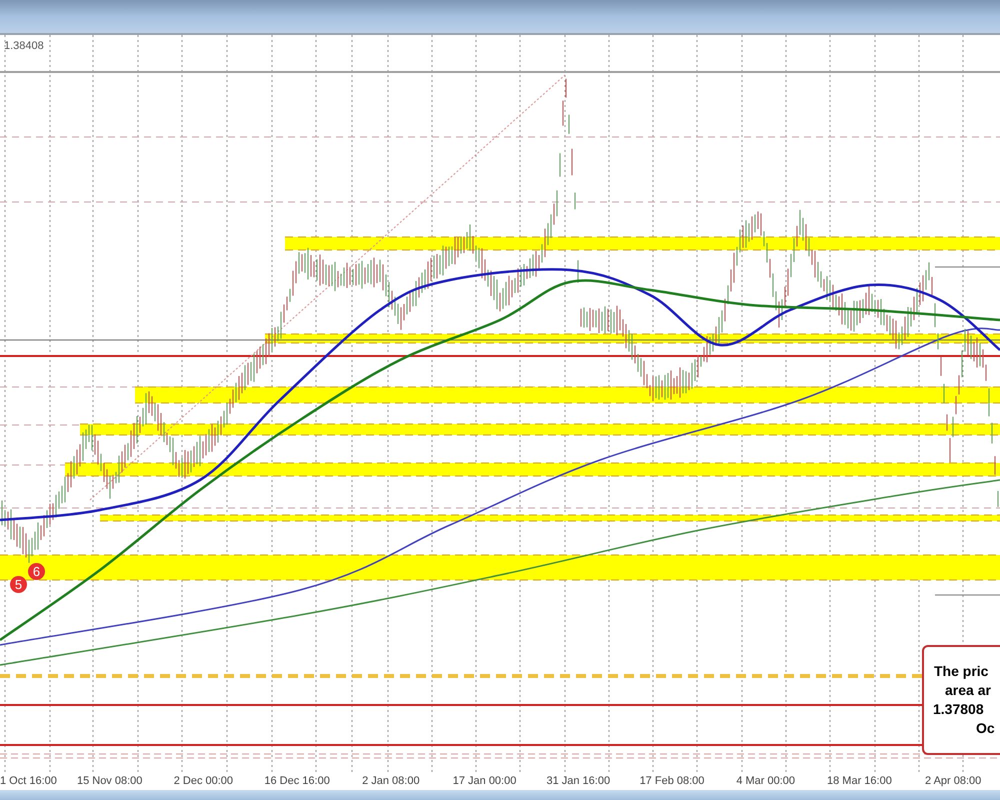  What do you see at coordinates (391, 781) in the screenshot?
I see `axis-label: 2 Jan 08:00` at bounding box center [391, 781].